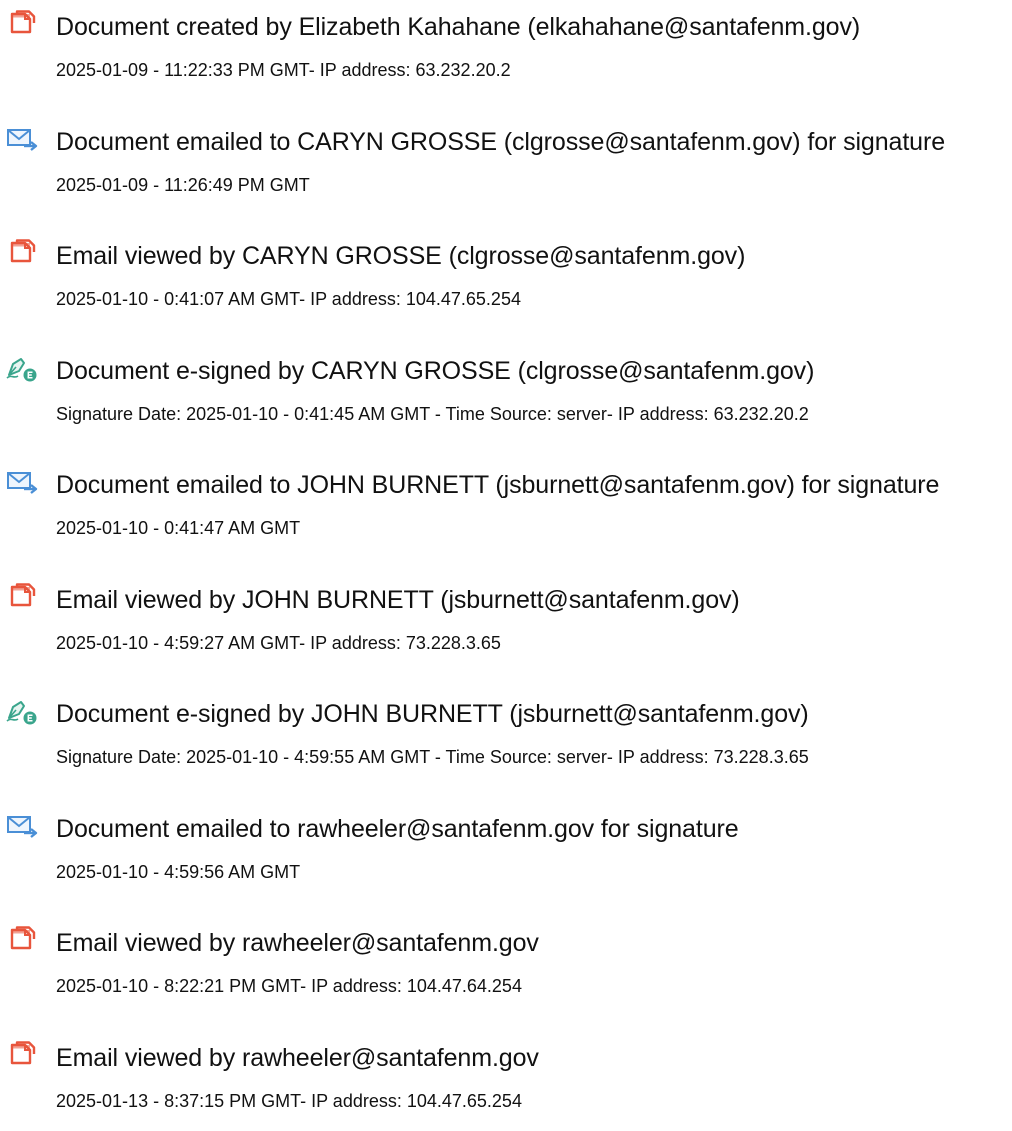 Image resolution: width=1012 pixels, height=1131 pixels. Describe the element at coordinates (178, 871) in the screenshot. I see `entry-detail: 2025-01-10 - 4:59:56 AM GMT` at that location.